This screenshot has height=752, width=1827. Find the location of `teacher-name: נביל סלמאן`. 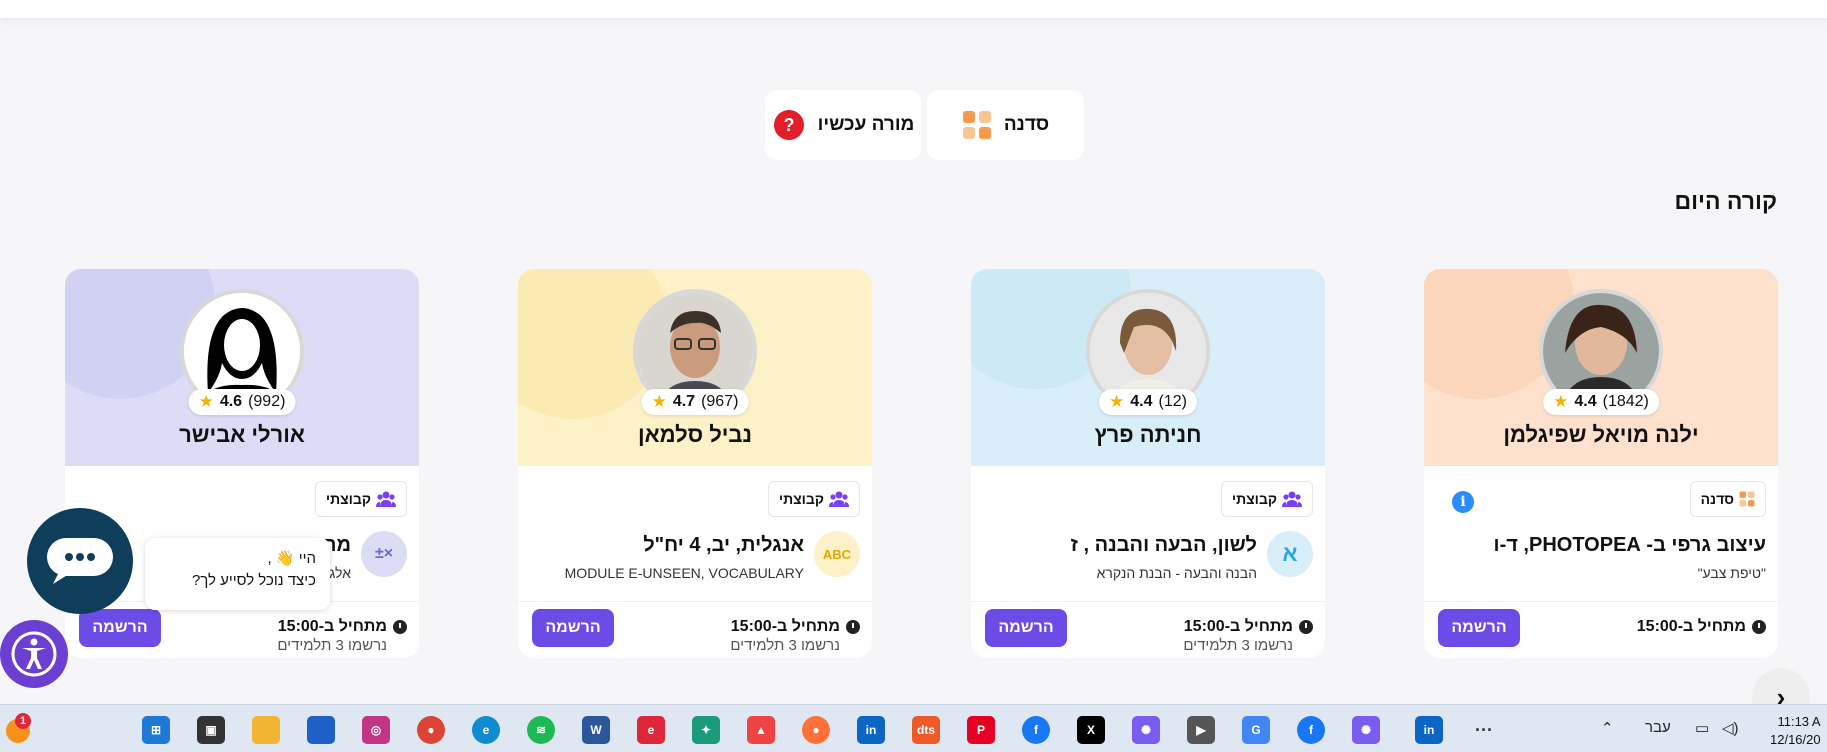

teacher-name: נביל סלמאן is located at coordinates (695, 435).